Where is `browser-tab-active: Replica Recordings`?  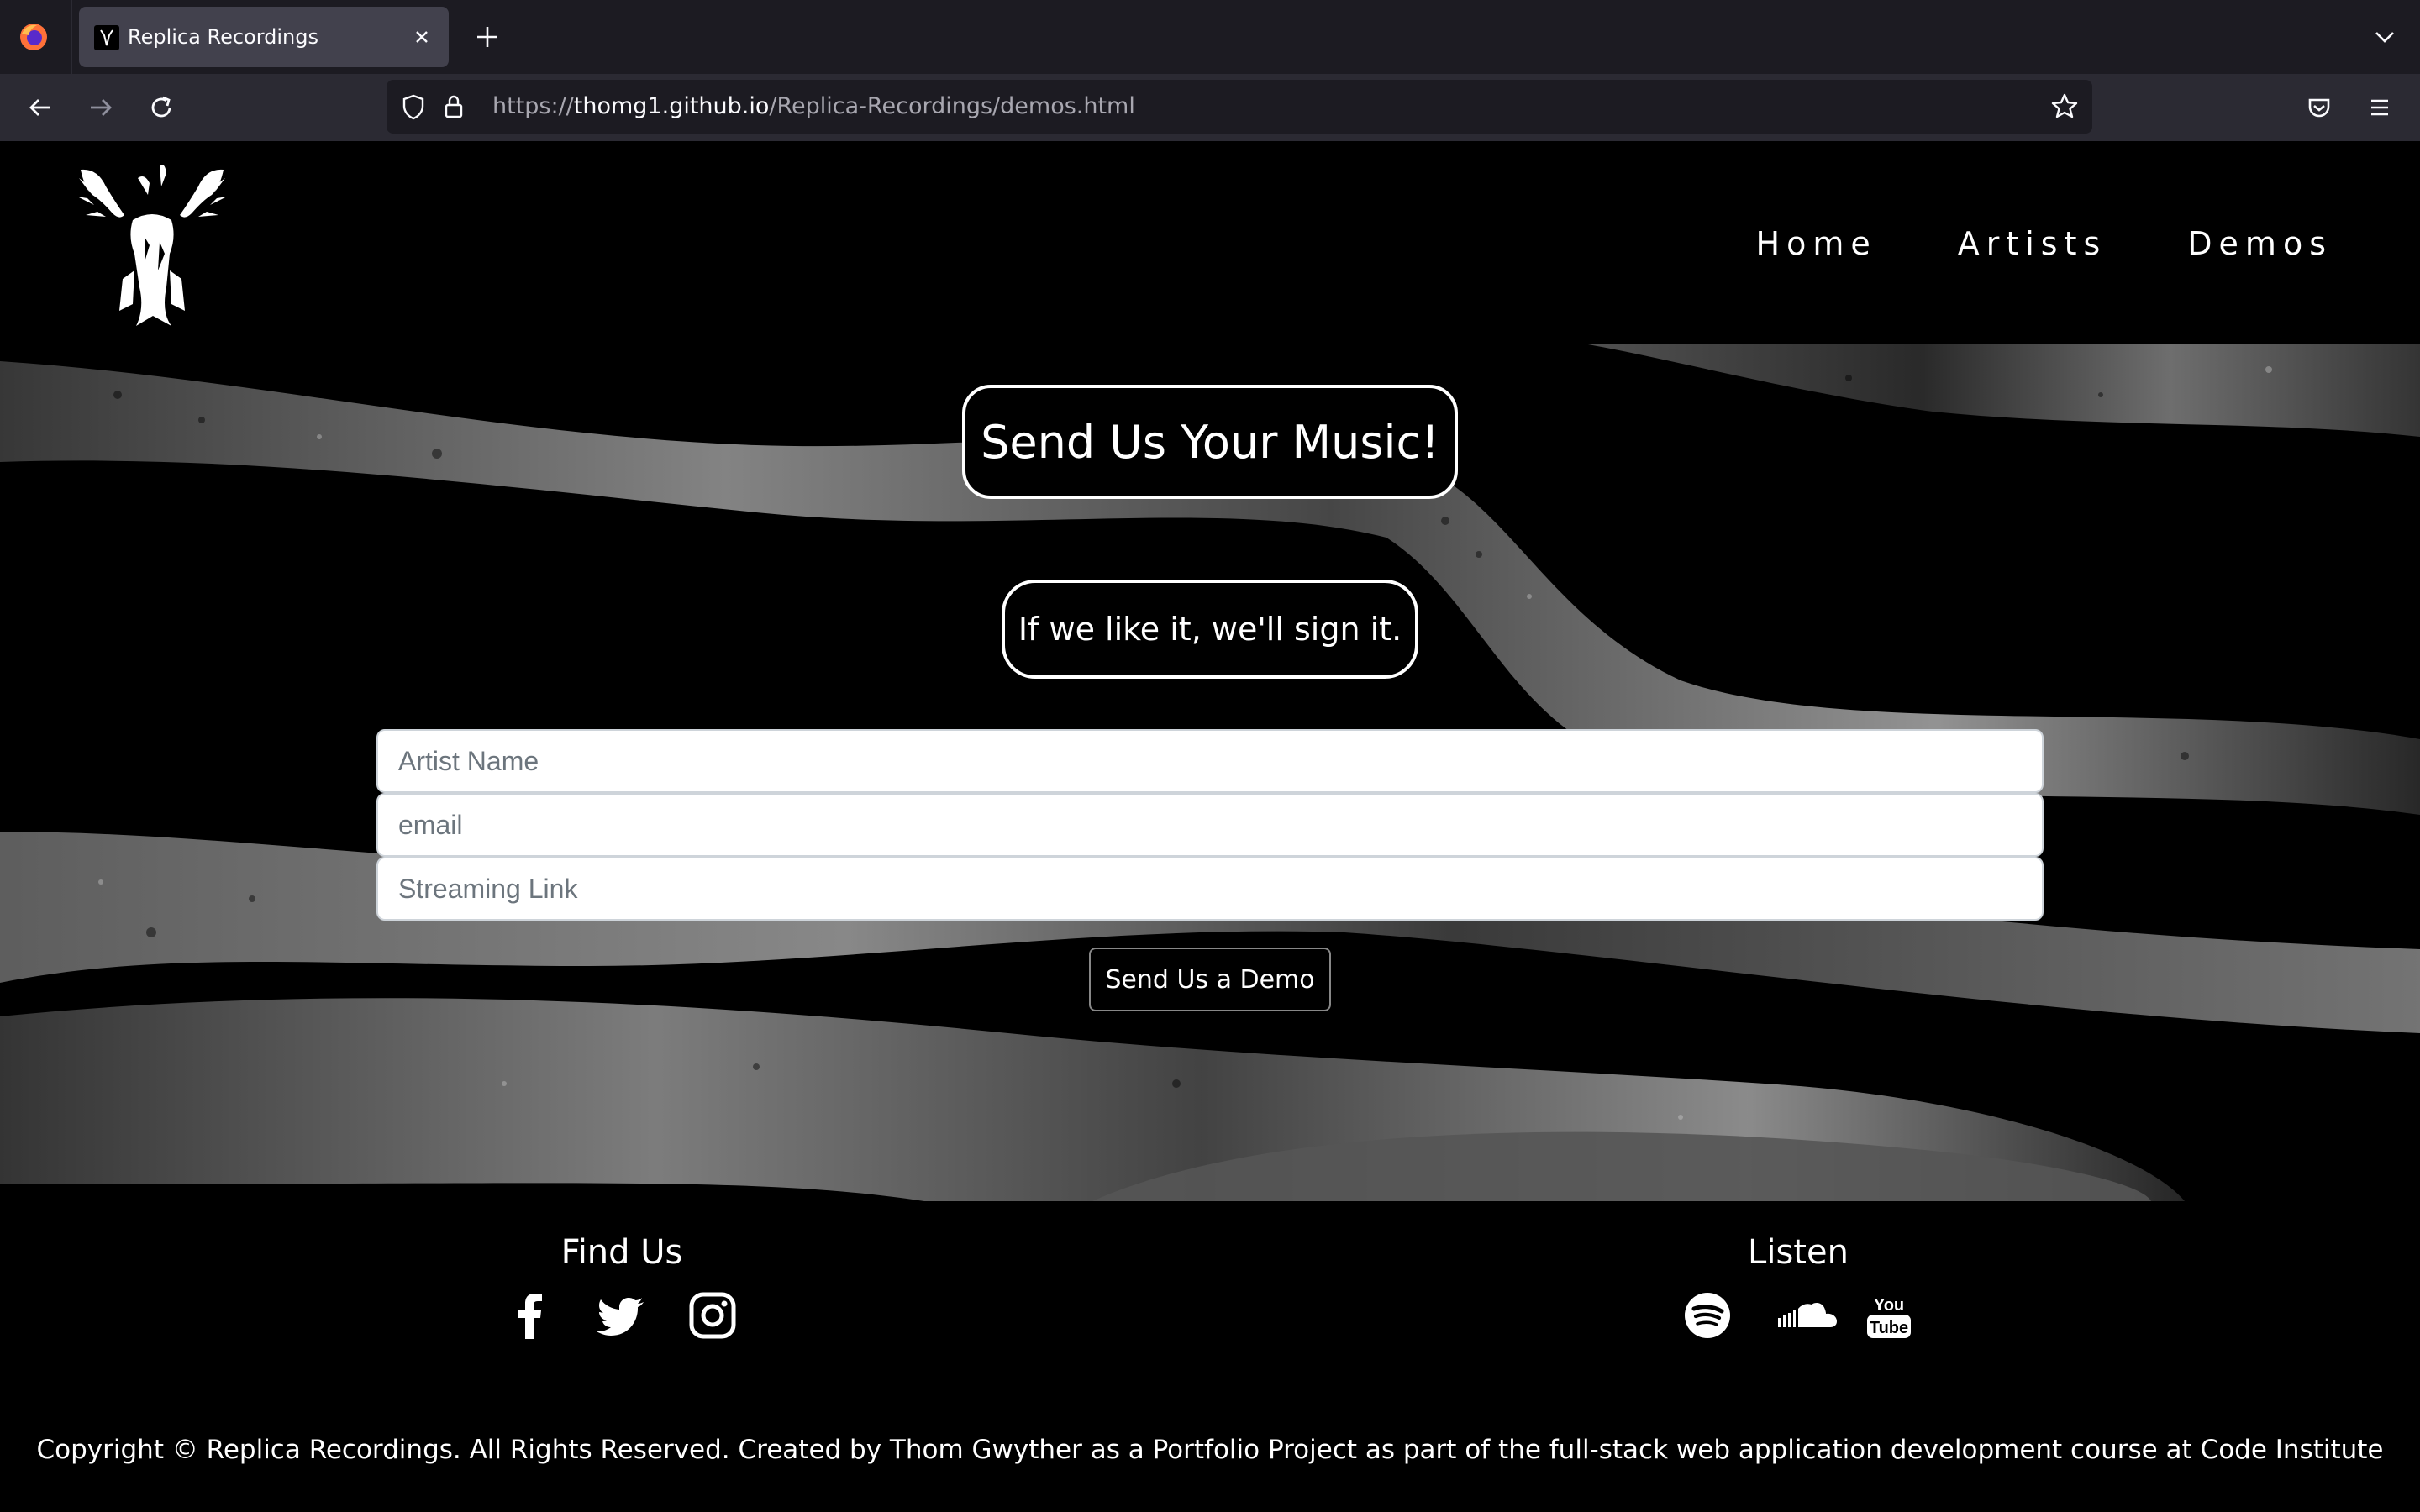 browser-tab-active: Replica Recordings is located at coordinates (264, 37).